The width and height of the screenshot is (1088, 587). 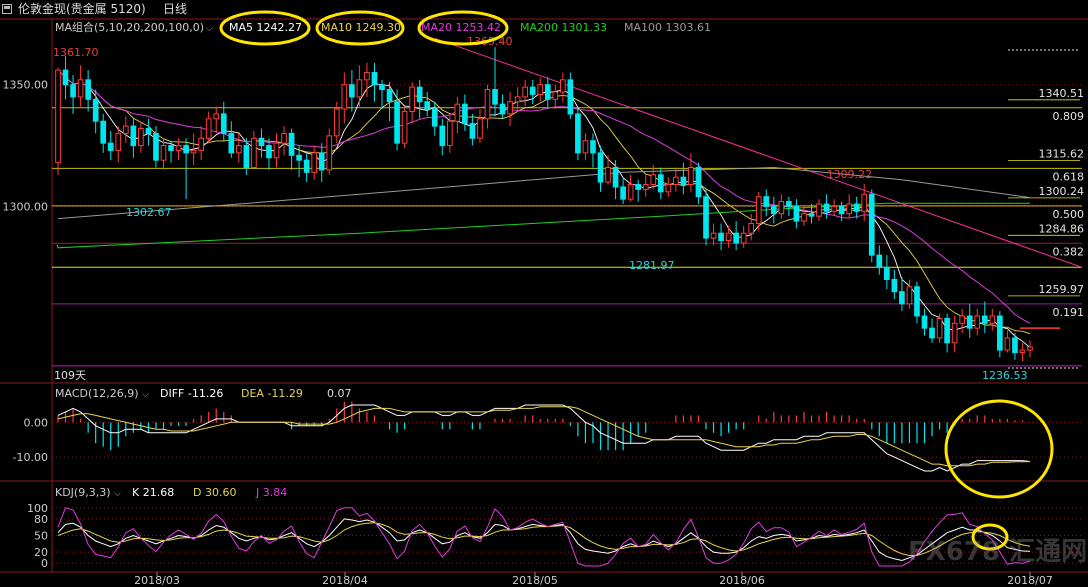 I want to click on ma200-line, so click(x=543, y=225).